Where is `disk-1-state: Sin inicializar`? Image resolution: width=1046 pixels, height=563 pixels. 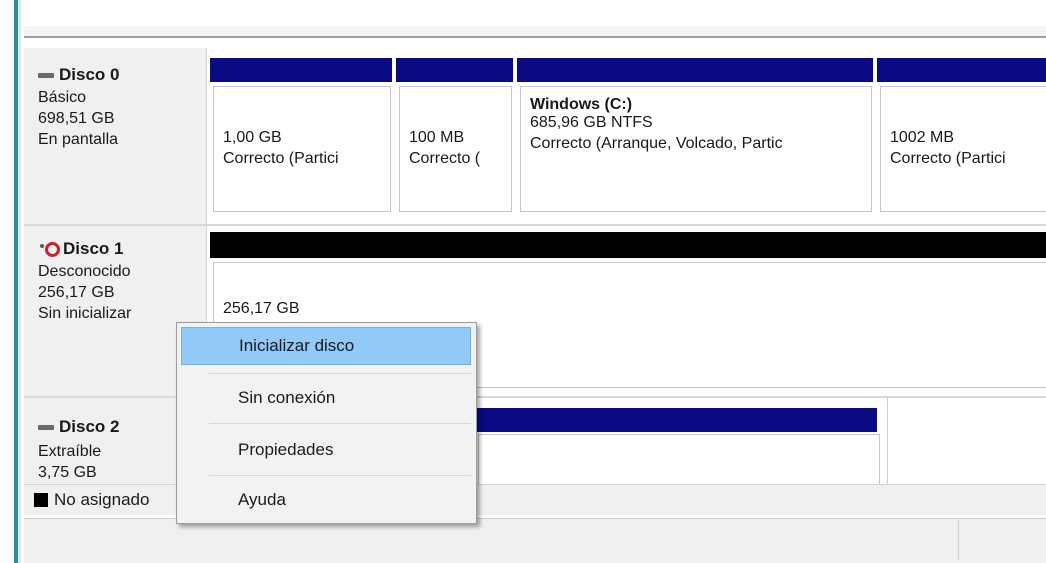 disk-1-state: Sin inicializar is located at coordinates (85, 313).